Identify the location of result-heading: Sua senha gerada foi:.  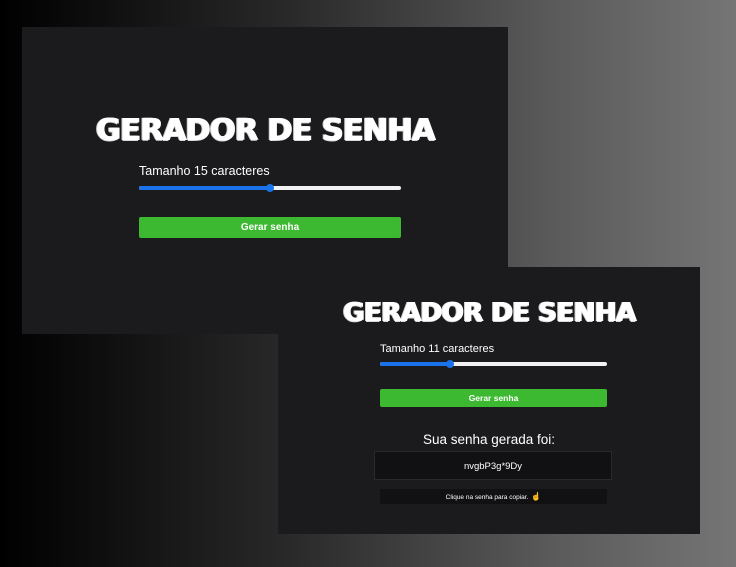
(489, 439).